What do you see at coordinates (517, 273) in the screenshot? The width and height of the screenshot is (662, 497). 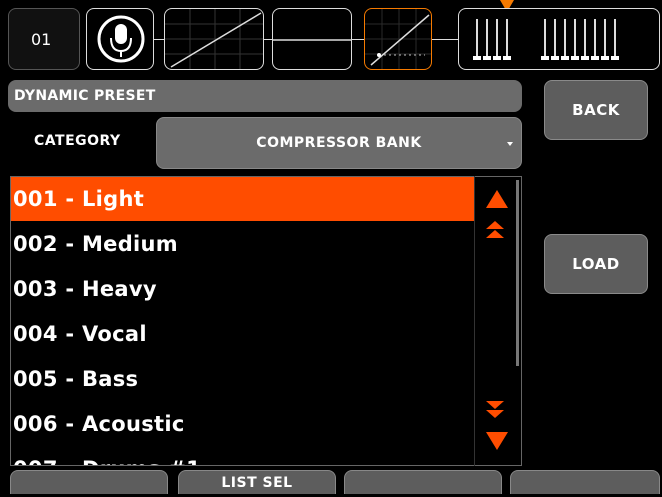 I see `list-scrollbar` at bounding box center [517, 273].